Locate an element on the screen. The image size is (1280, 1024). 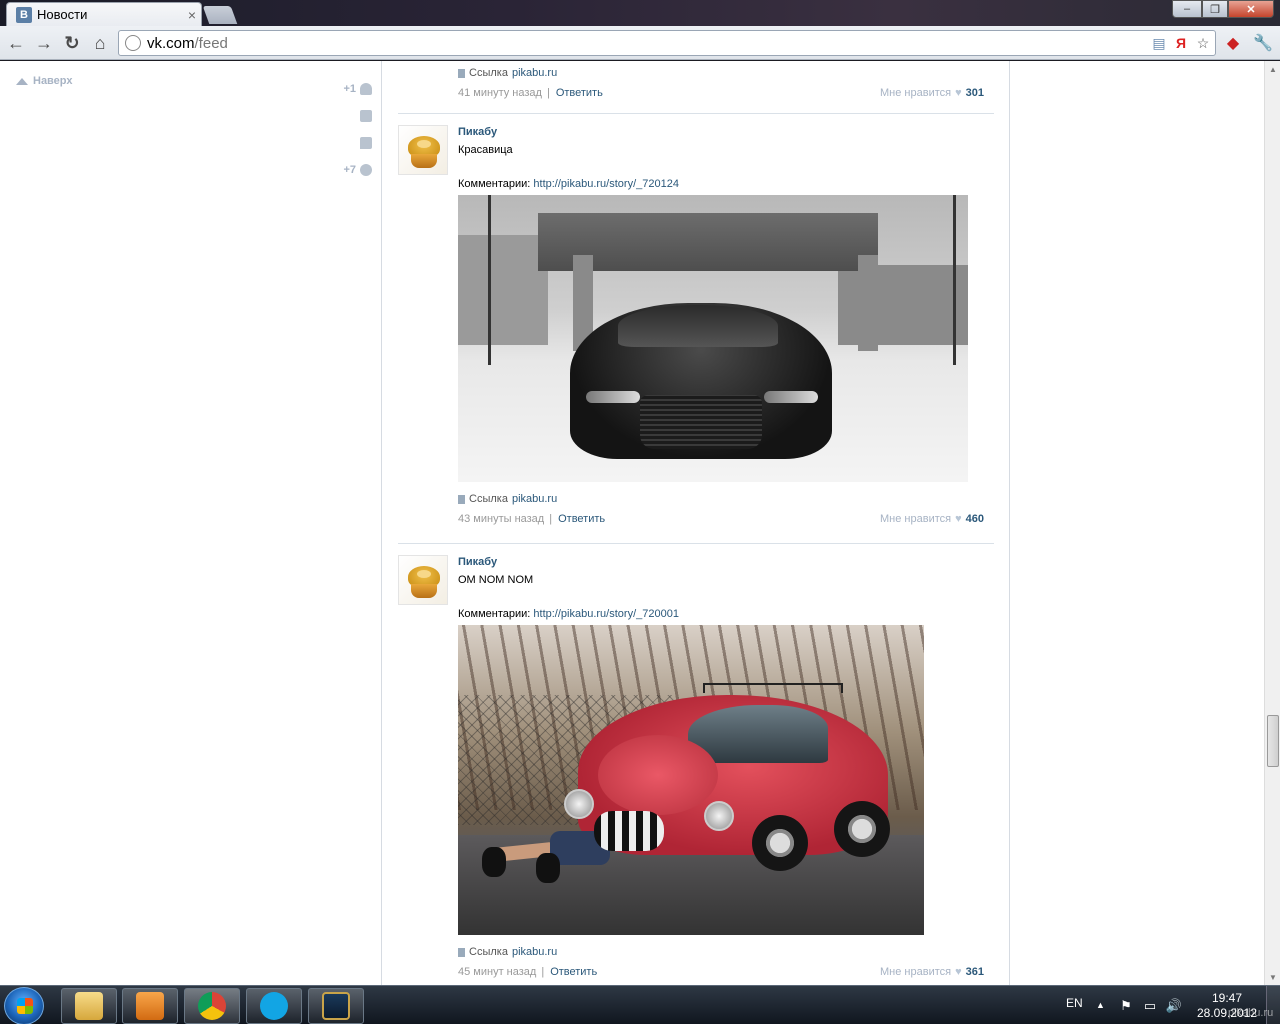
like-count: 301 is located at coordinates (974, 93).